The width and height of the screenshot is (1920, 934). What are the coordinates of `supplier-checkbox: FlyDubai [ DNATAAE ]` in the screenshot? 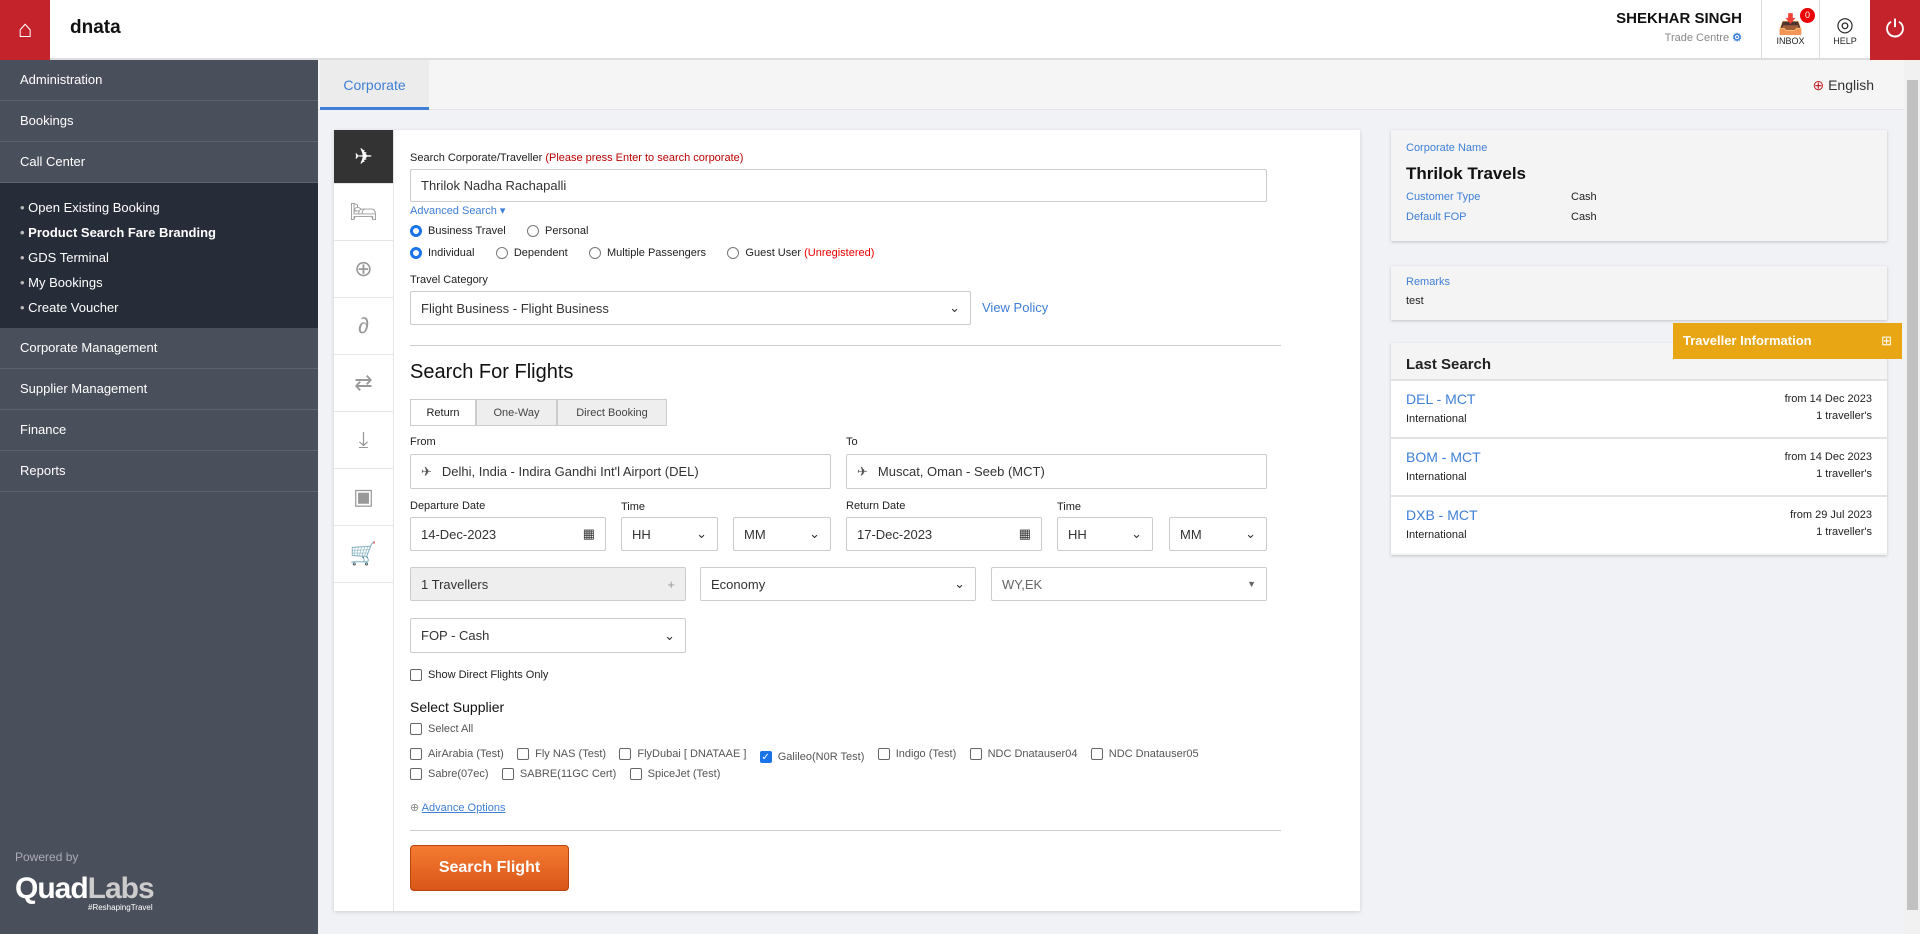 It's located at (682, 754).